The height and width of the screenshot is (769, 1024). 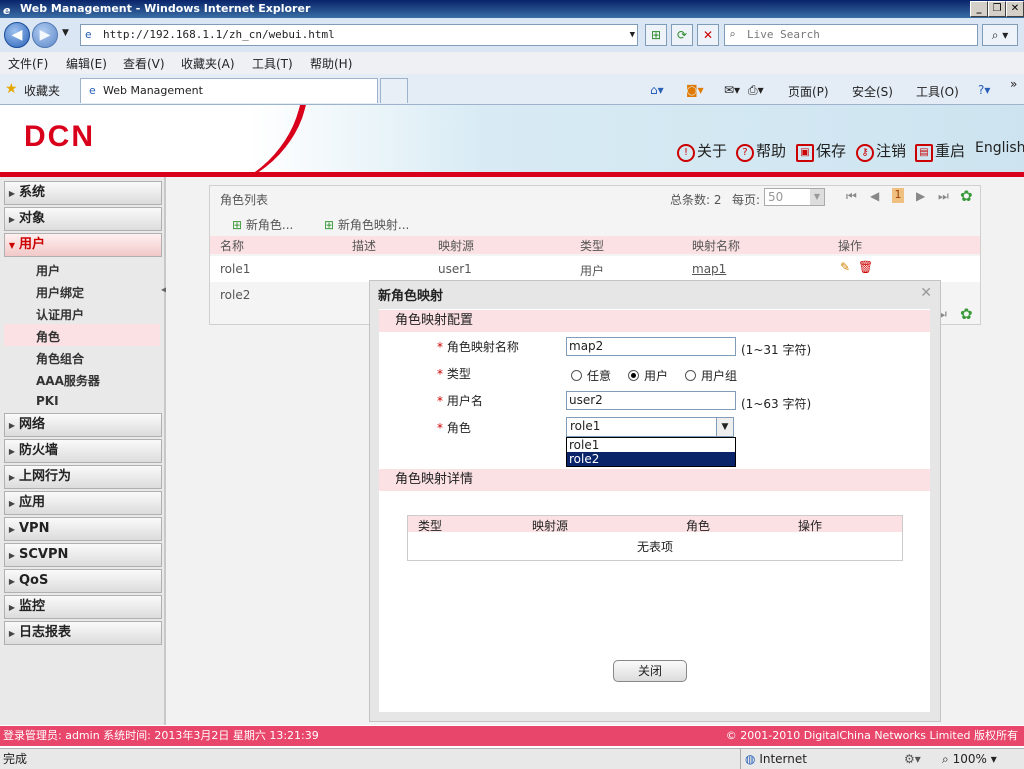 What do you see at coordinates (331, 63) in the screenshot?
I see `menu-help: 帮助(H)` at bounding box center [331, 63].